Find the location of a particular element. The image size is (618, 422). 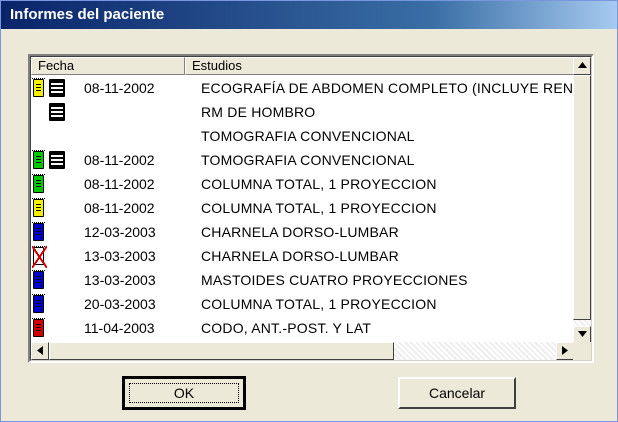

column-header-estudios: Estudios is located at coordinates (379, 66).